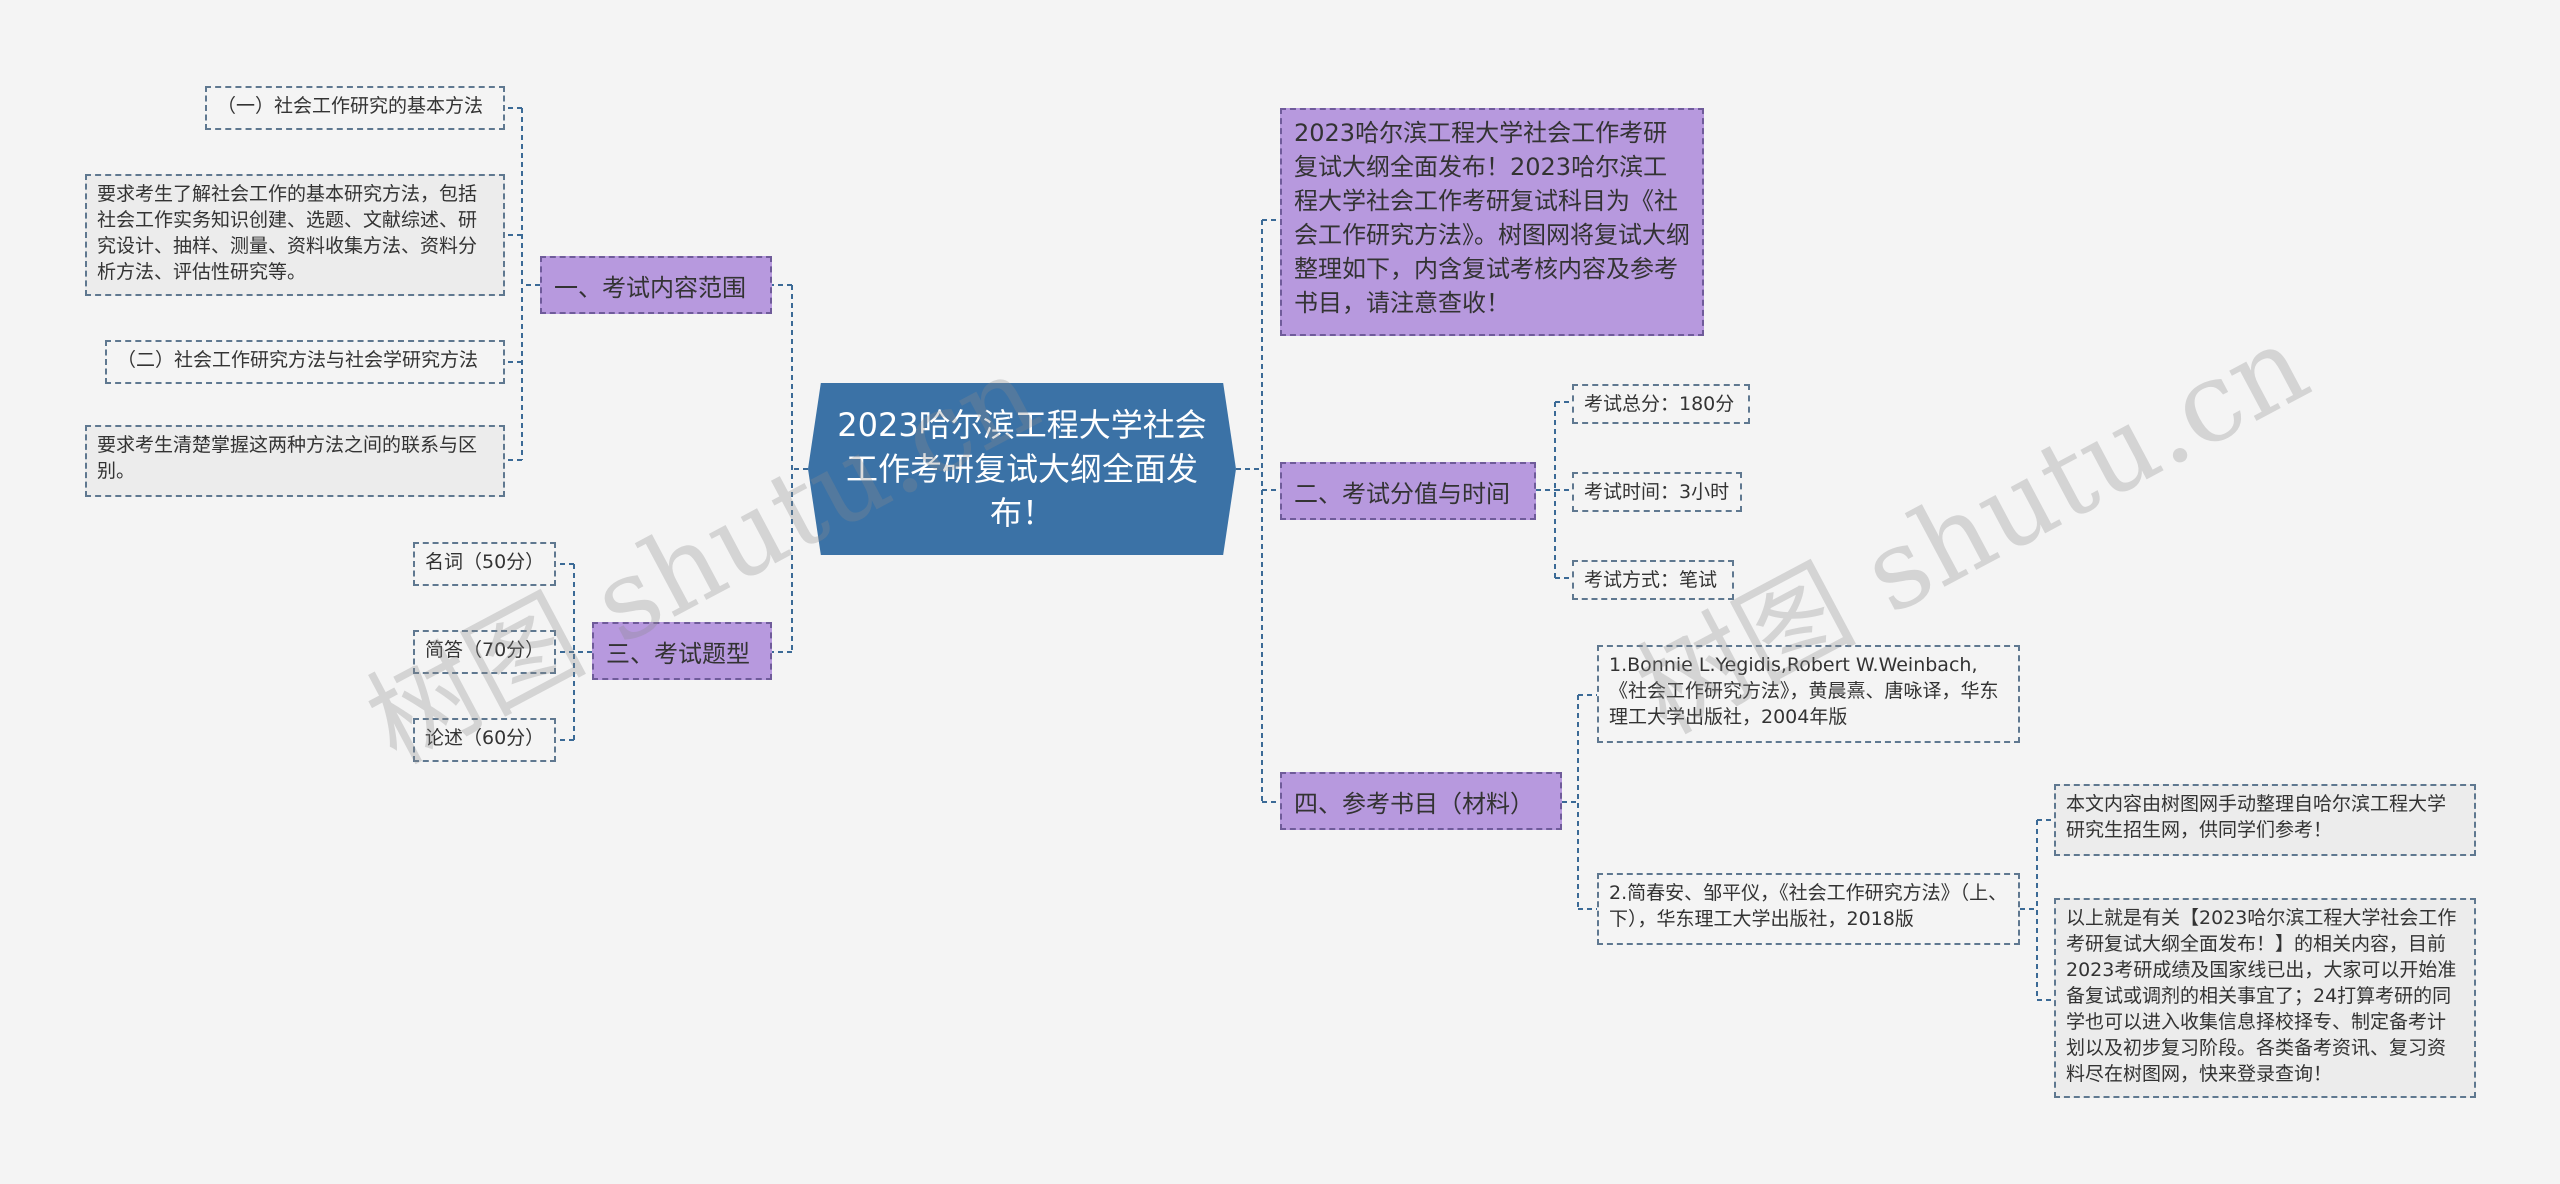  What do you see at coordinates (1661, 404) in the screenshot?
I see `score-total-leaf: 考试总分：180分` at bounding box center [1661, 404].